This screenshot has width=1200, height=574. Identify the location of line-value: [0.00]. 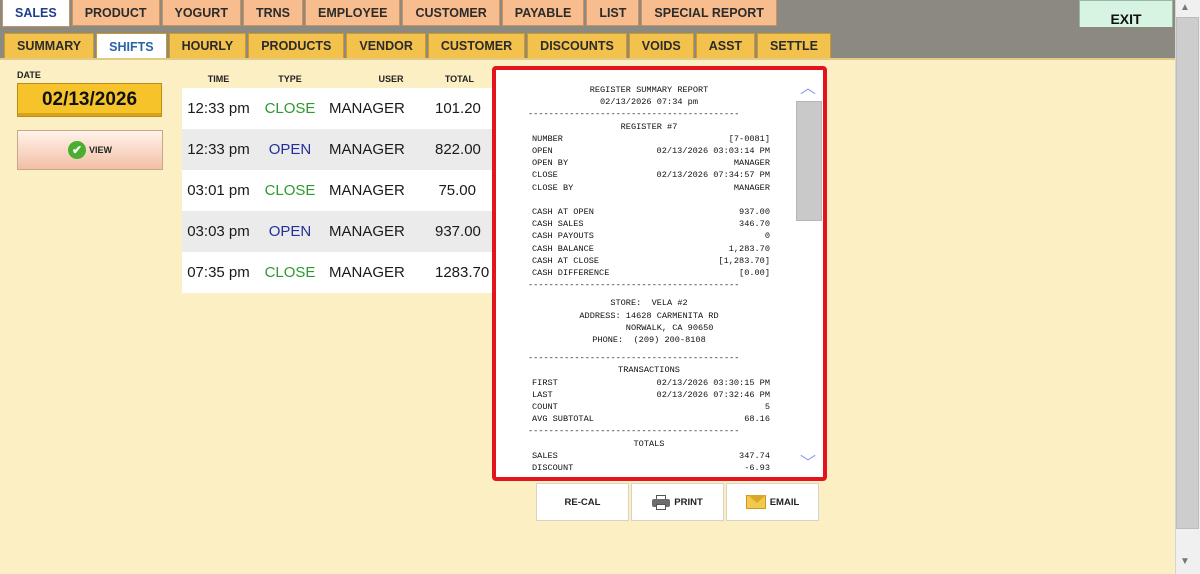
(754, 273).